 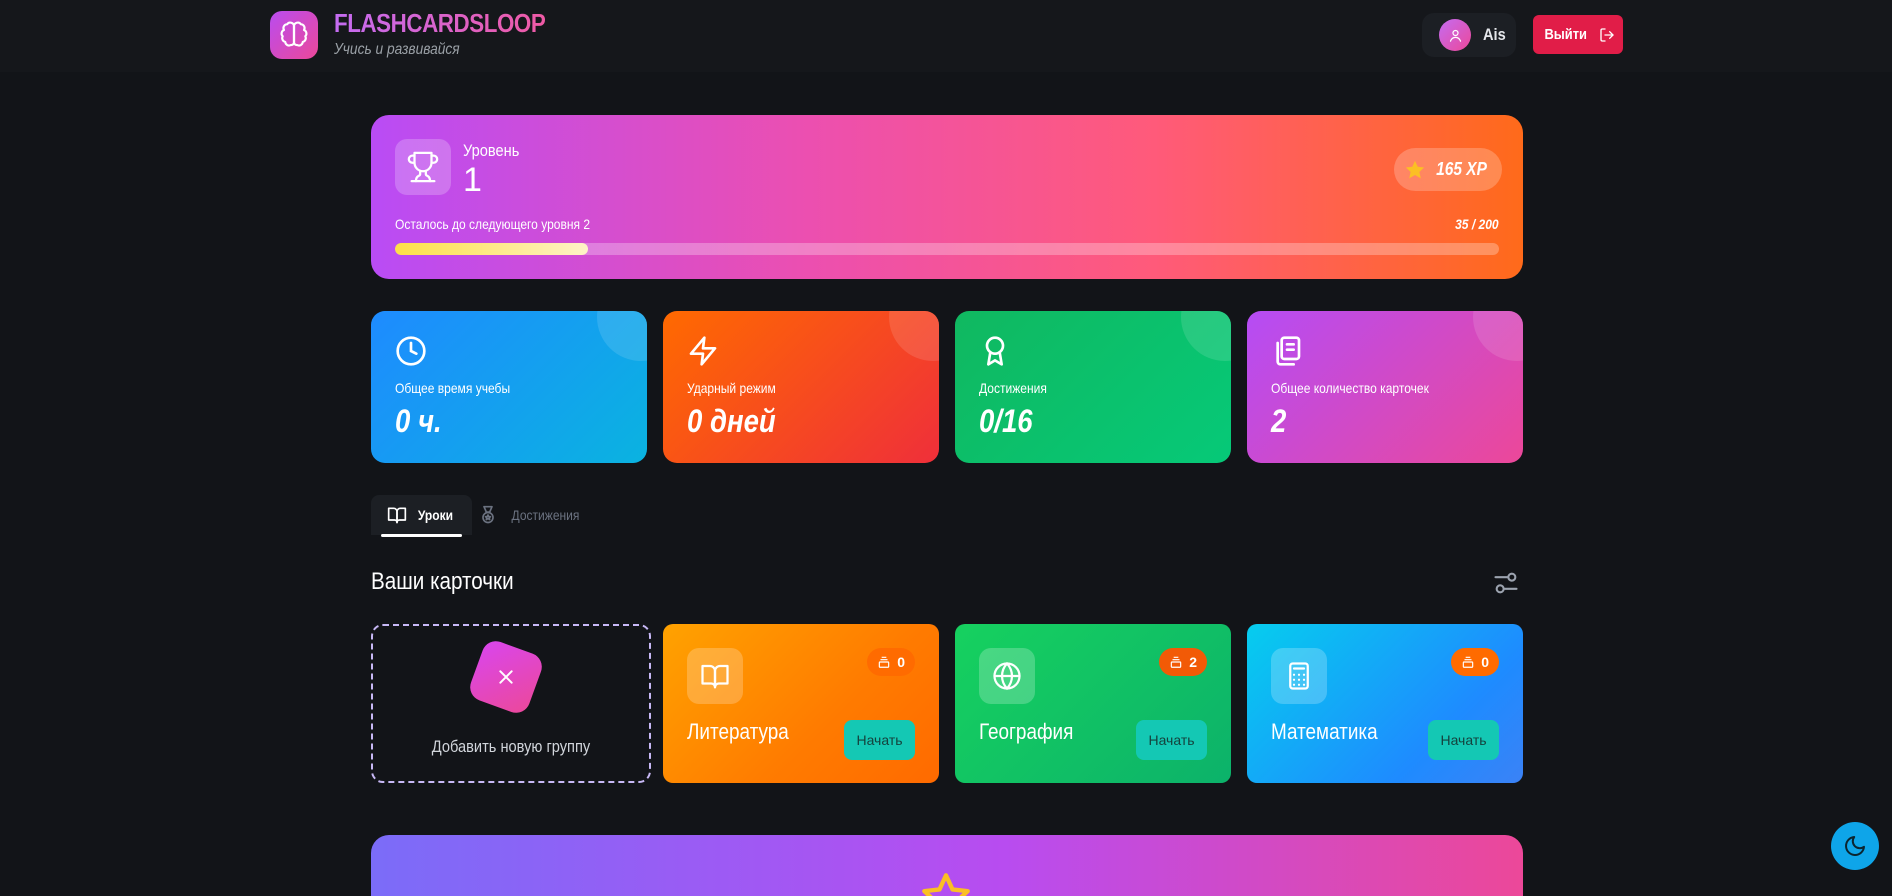 What do you see at coordinates (1506, 583) in the screenshot?
I see `filter-settings-icon` at bounding box center [1506, 583].